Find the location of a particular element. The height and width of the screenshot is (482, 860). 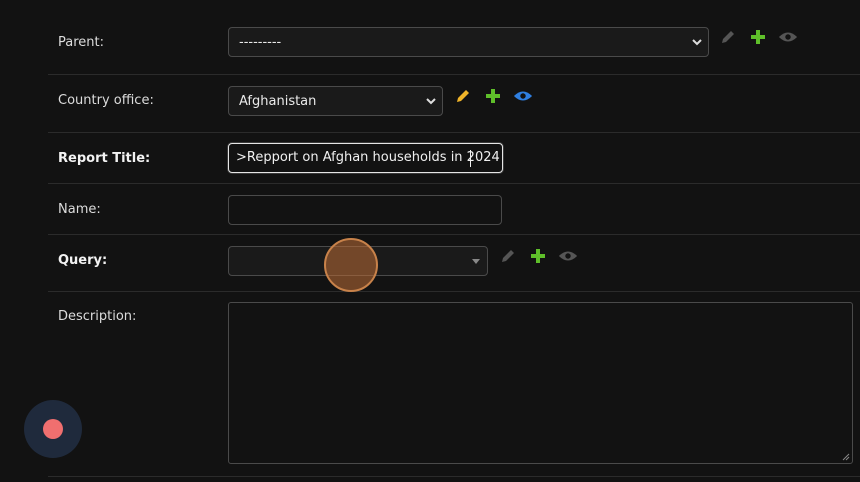

record-icon is located at coordinates (53, 429).